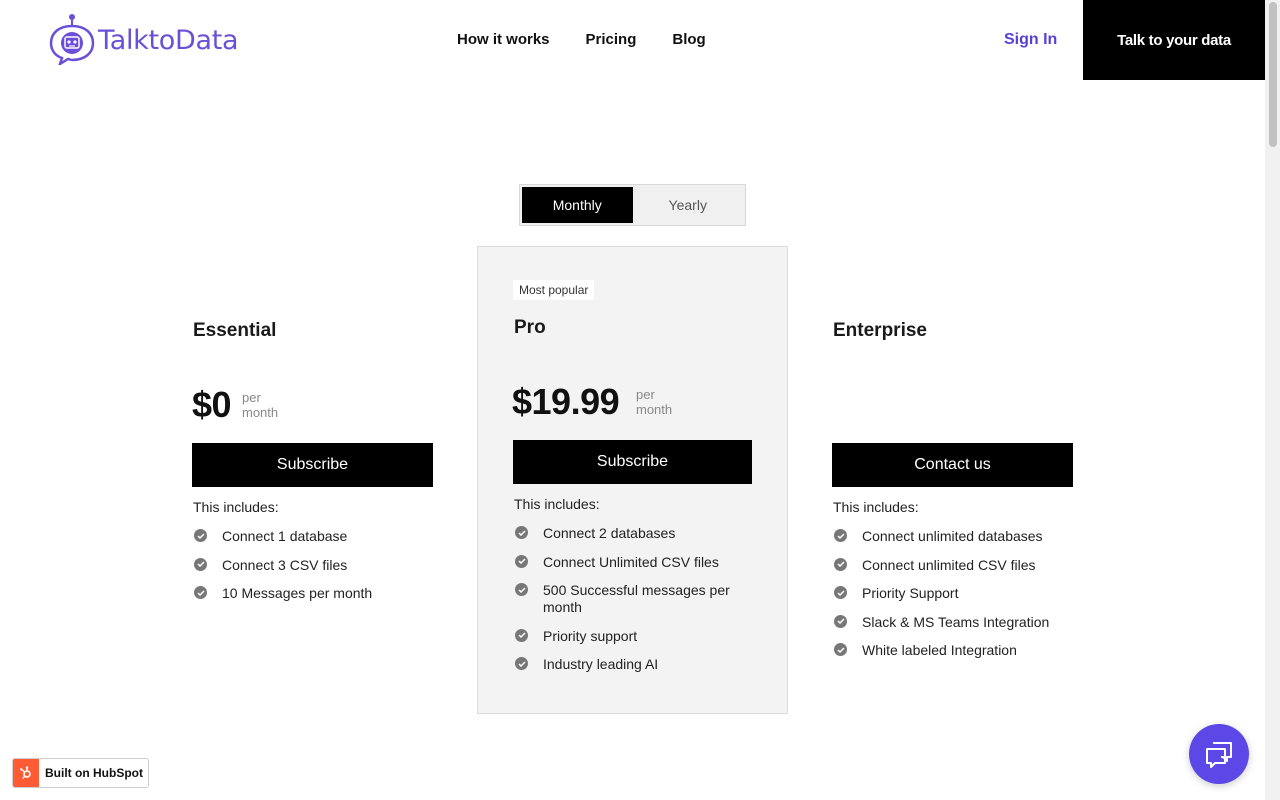 Image resolution: width=1280 pixels, height=800 pixels. I want to click on hubspot-label: Built on HubSpot, so click(94, 773).